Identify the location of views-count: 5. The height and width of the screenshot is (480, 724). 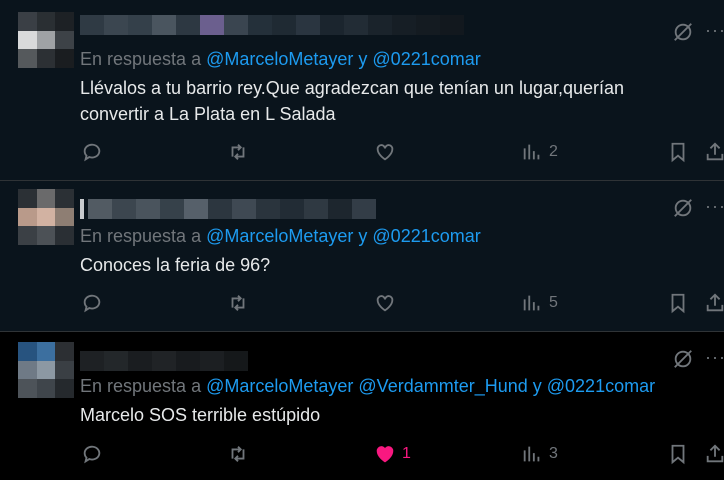
(553, 302).